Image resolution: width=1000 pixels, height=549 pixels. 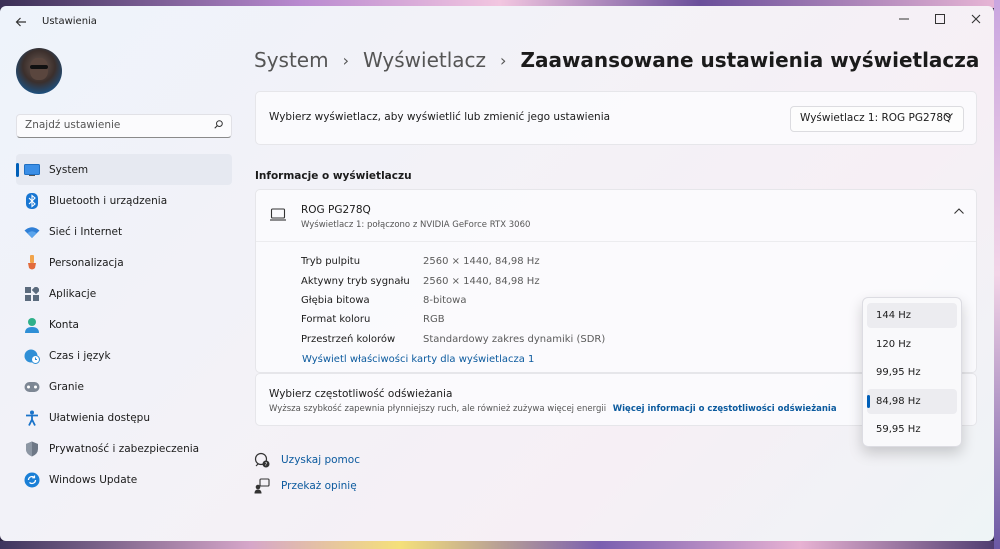 I want to click on shield-icon, so click(x=32, y=449).